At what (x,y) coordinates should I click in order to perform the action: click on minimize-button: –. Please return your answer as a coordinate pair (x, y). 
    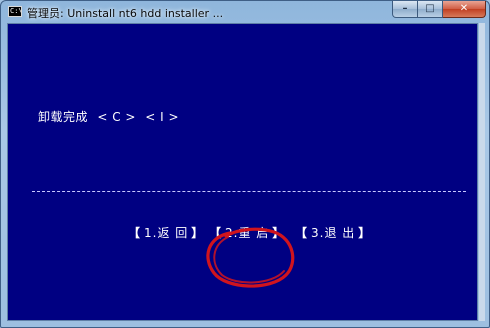
    Looking at the image, I should click on (405, 9).